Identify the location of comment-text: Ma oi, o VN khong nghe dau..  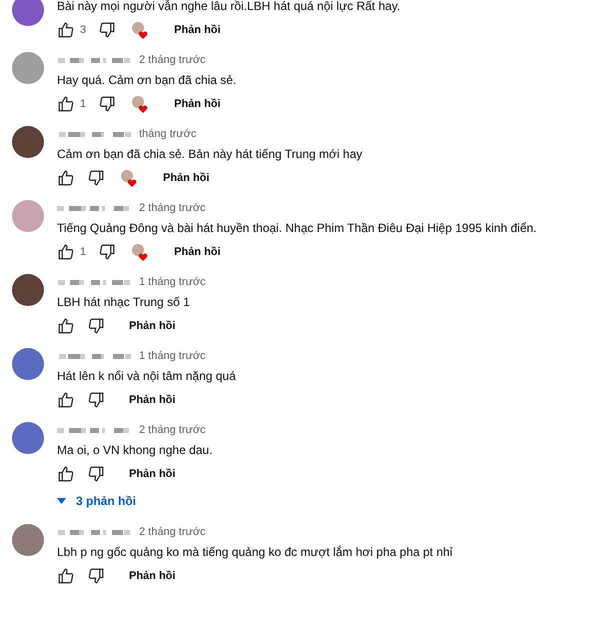
(134, 450).